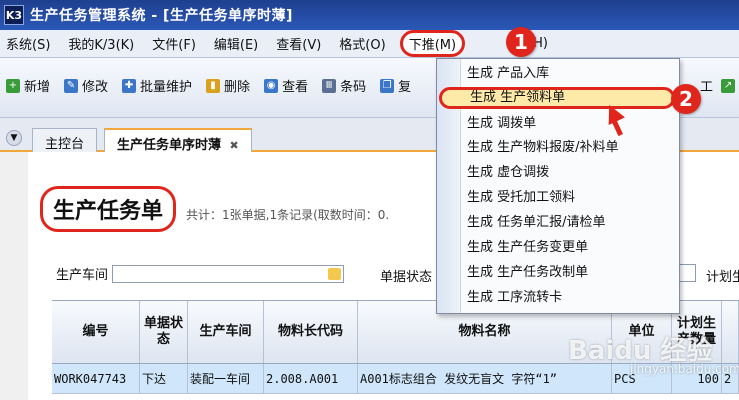  I want to click on menu-my-k3: 我的K/3(K), so click(101, 43).